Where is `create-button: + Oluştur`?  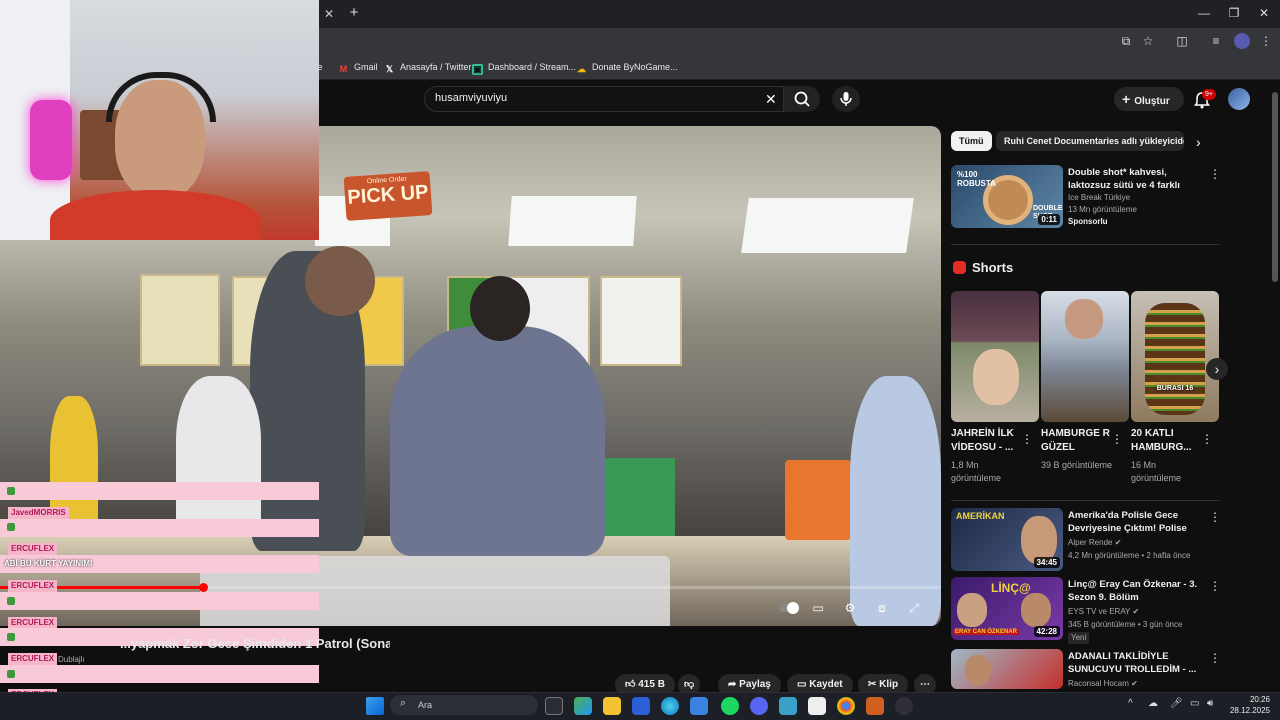 create-button: + Oluştur is located at coordinates (1149, 99).